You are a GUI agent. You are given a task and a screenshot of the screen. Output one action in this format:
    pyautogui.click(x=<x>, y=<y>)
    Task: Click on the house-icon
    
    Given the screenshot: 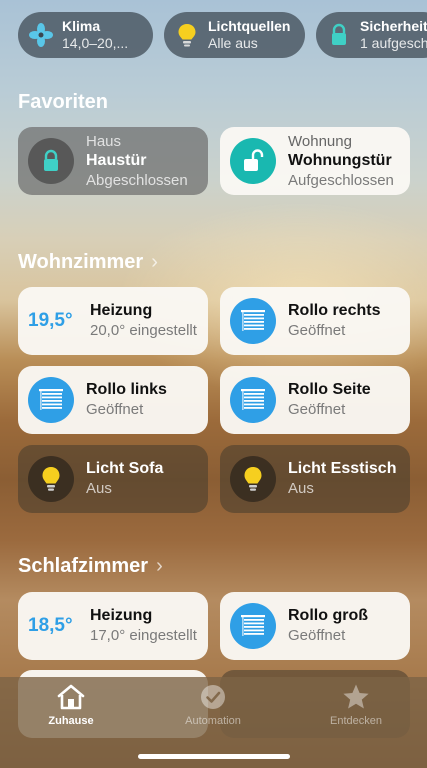 What is the action you would take?
    pyautogui.click(x=71, y=697)
    